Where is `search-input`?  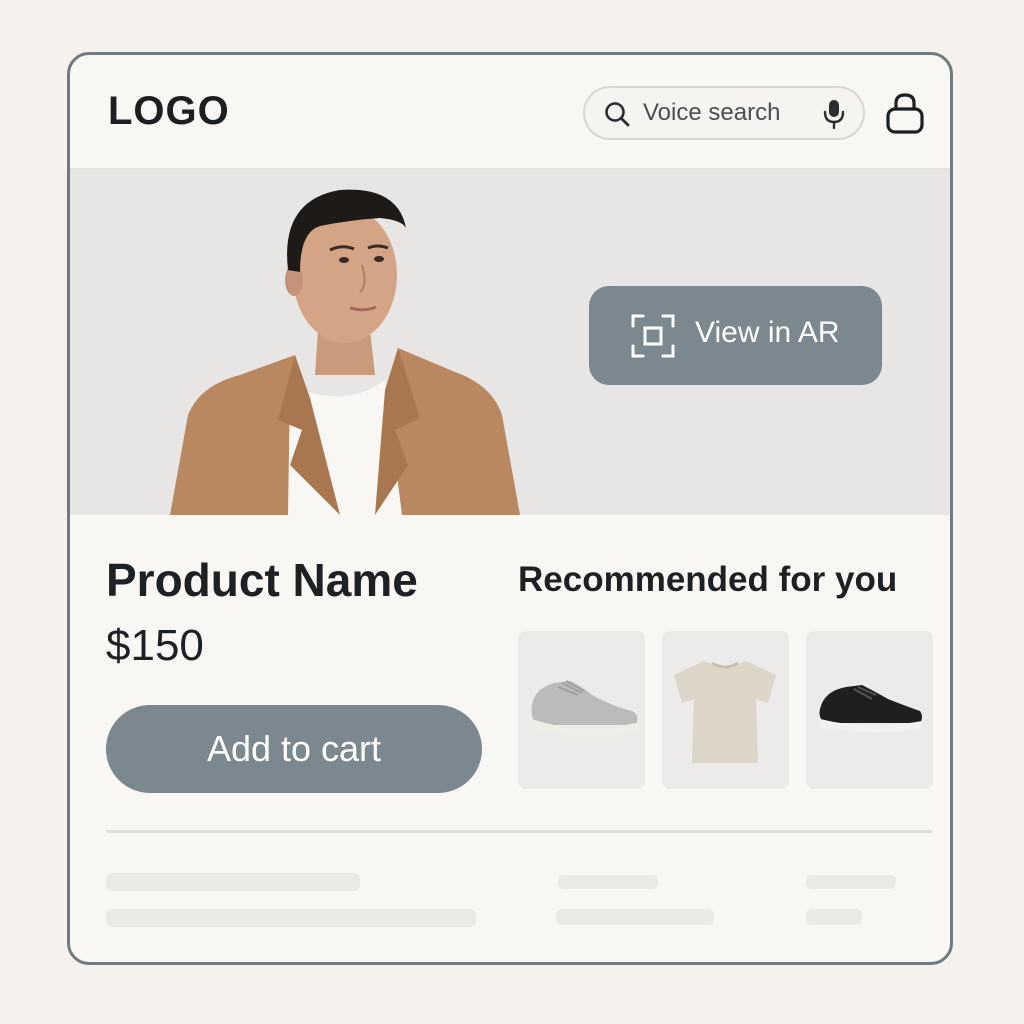 search-input is located at coordinates (728, 113).